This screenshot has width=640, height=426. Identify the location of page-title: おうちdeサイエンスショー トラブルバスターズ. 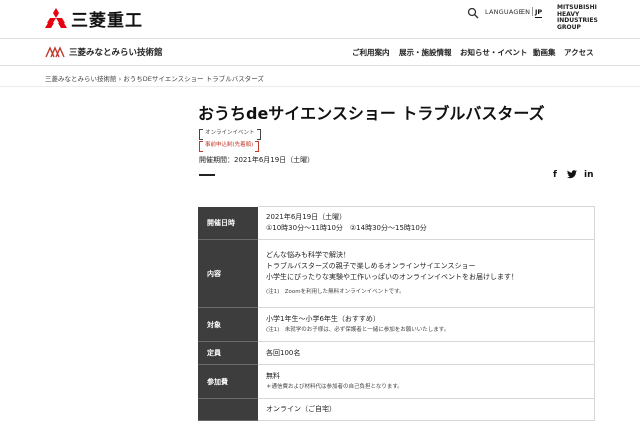
(371, 113).